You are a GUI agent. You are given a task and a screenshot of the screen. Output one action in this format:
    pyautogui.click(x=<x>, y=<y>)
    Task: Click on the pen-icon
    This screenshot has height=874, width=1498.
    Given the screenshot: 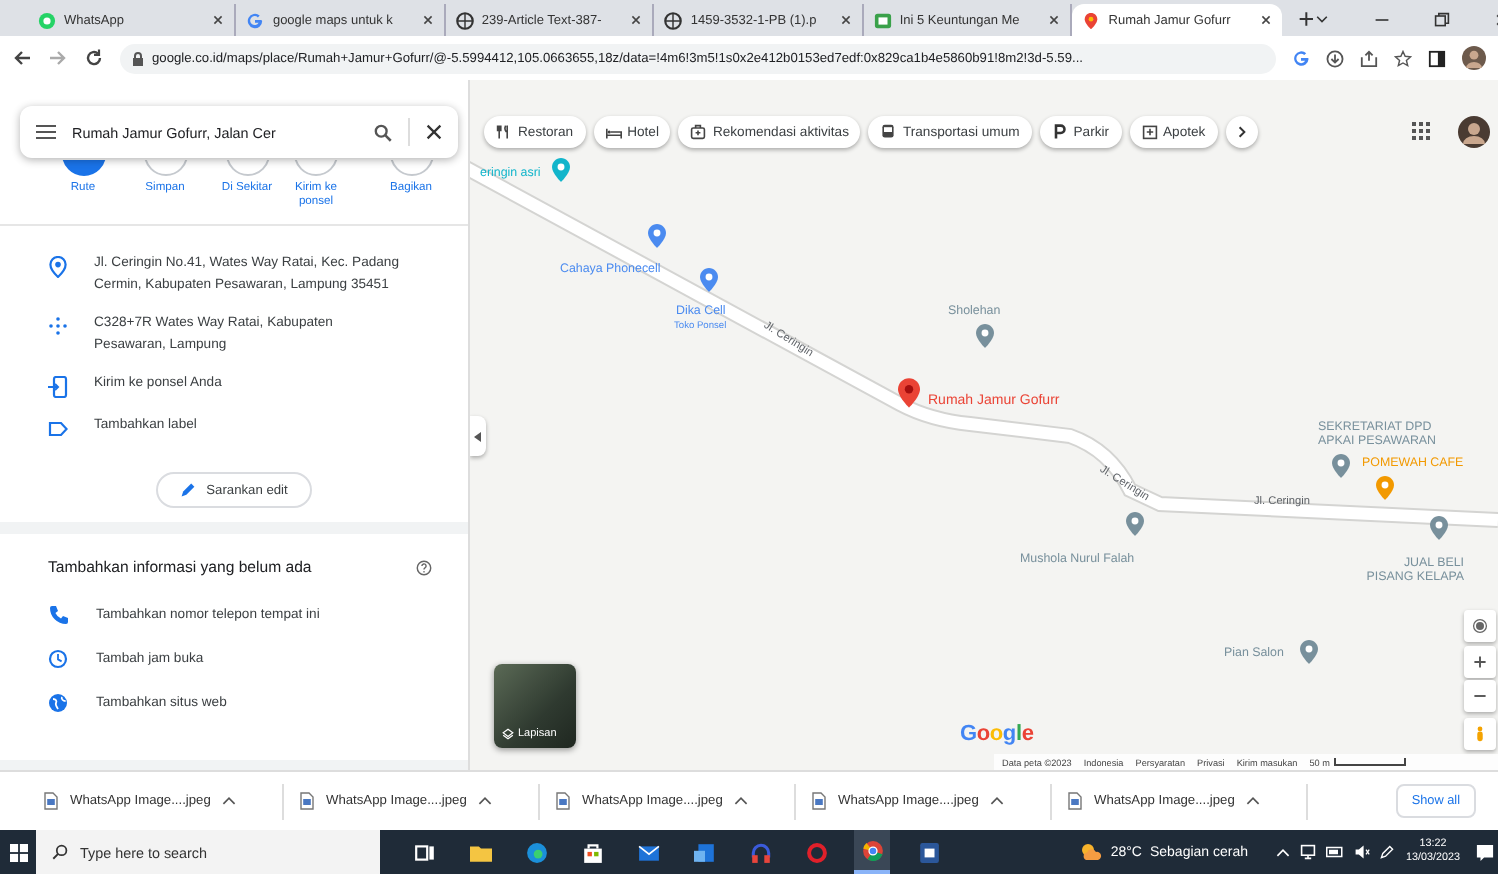 What is the action you would take?
    pyautogui.click(x=1387, y=852)
    